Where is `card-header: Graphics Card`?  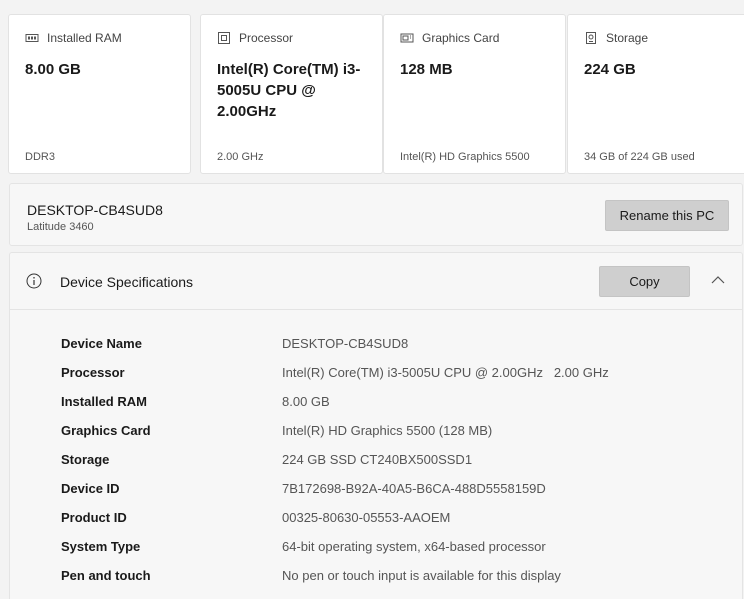 card-header: Graphics Card is located at coordinates (449, 38).